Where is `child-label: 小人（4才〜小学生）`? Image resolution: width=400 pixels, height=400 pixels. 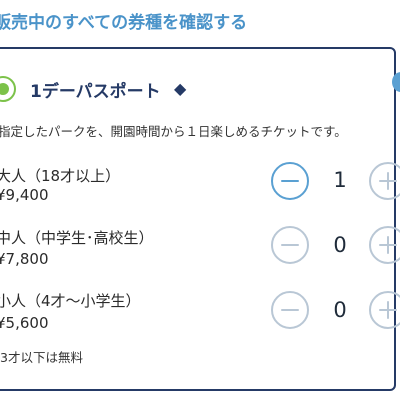
child-label: 小人（4才〜小学生） is located at coordinates (70, 301).